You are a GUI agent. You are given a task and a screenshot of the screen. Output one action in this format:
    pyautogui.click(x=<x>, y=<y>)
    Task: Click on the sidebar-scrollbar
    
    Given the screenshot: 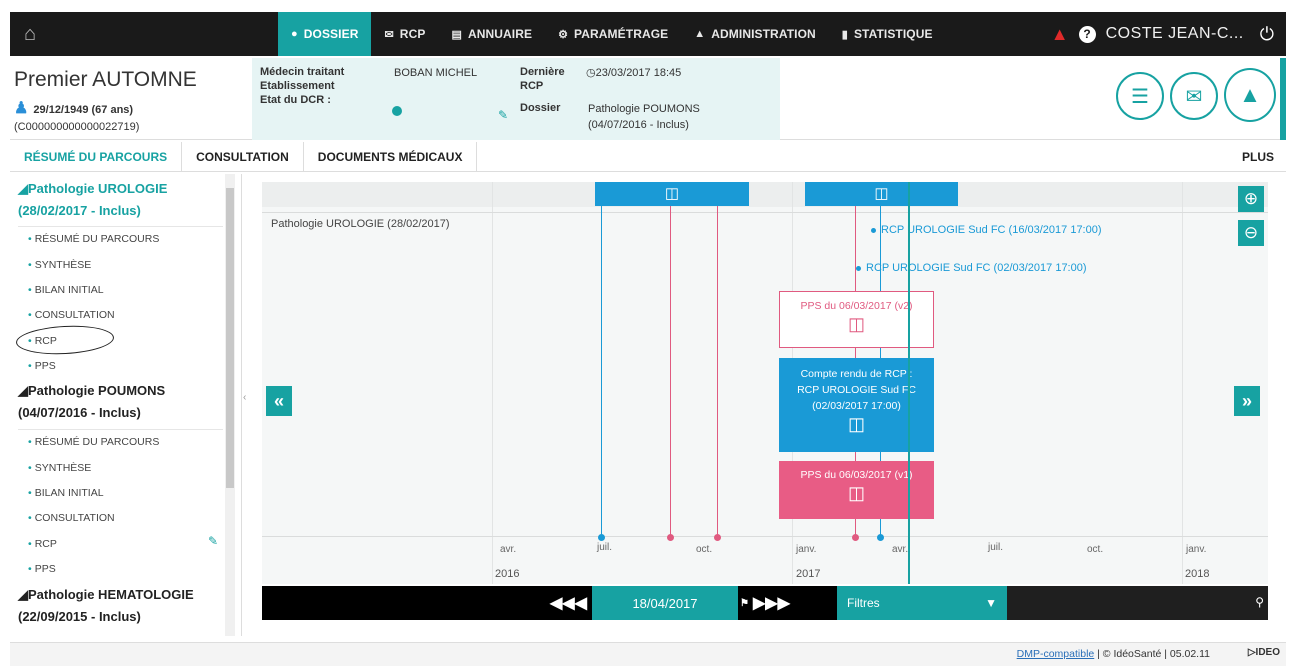 What is the action you would take?
    pyautogui.click(x=230, y=405)
    